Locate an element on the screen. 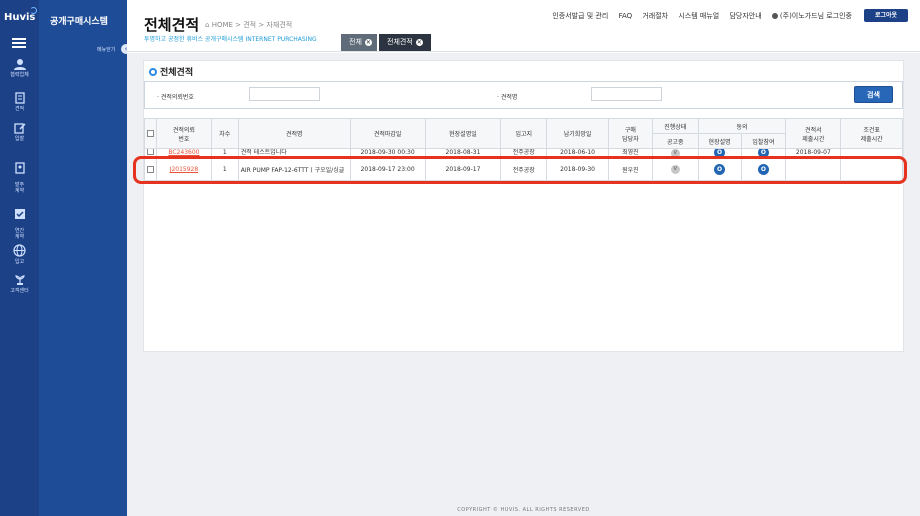  link-faq: FAQ is located at coordinates (626, 16).